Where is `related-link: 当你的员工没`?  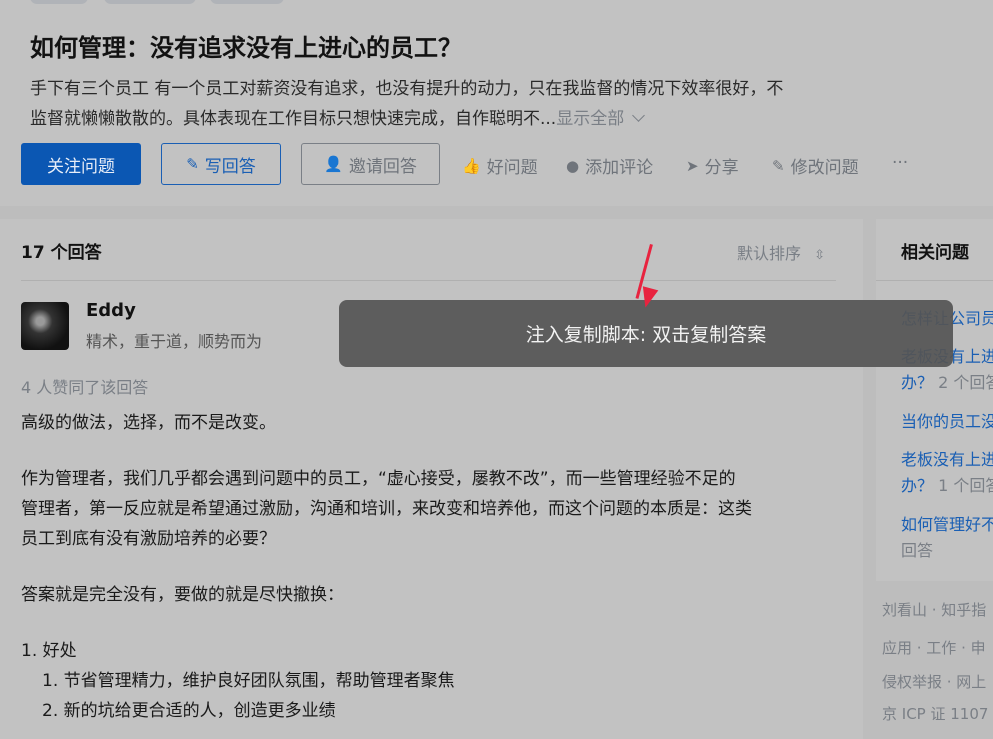
related-link: 当你的员工没 is located at coordinates (947, 420).